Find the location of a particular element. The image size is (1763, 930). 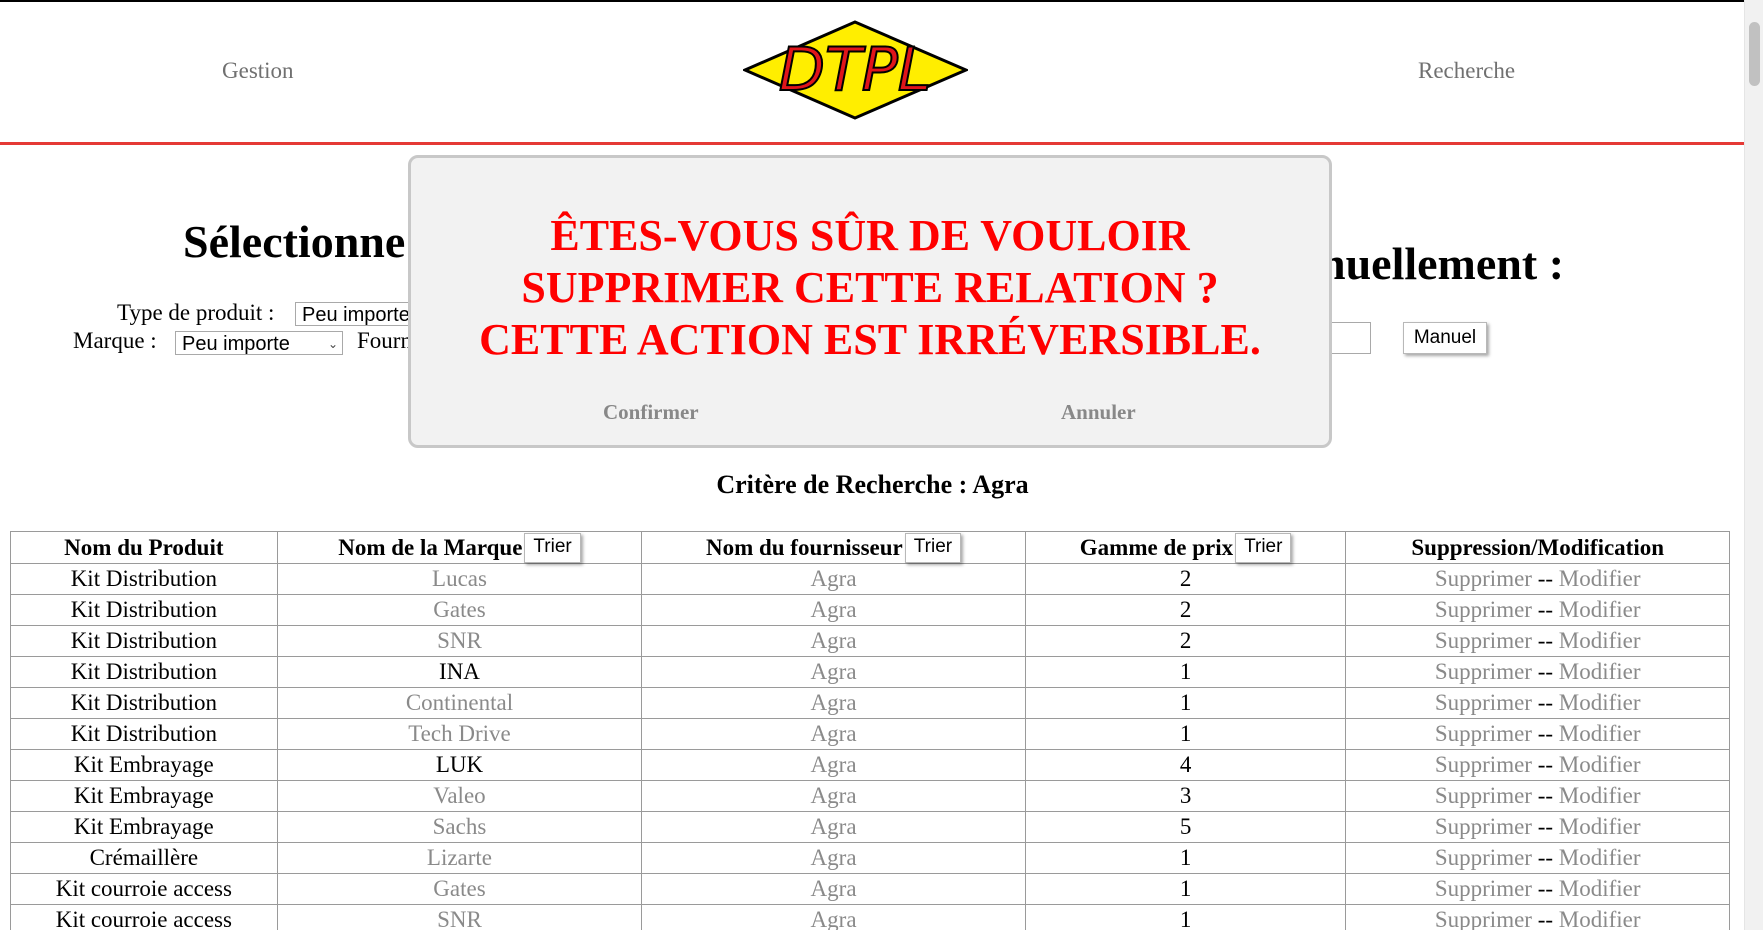

cell-marque-text: Continental is located at coordinates (459, 702).